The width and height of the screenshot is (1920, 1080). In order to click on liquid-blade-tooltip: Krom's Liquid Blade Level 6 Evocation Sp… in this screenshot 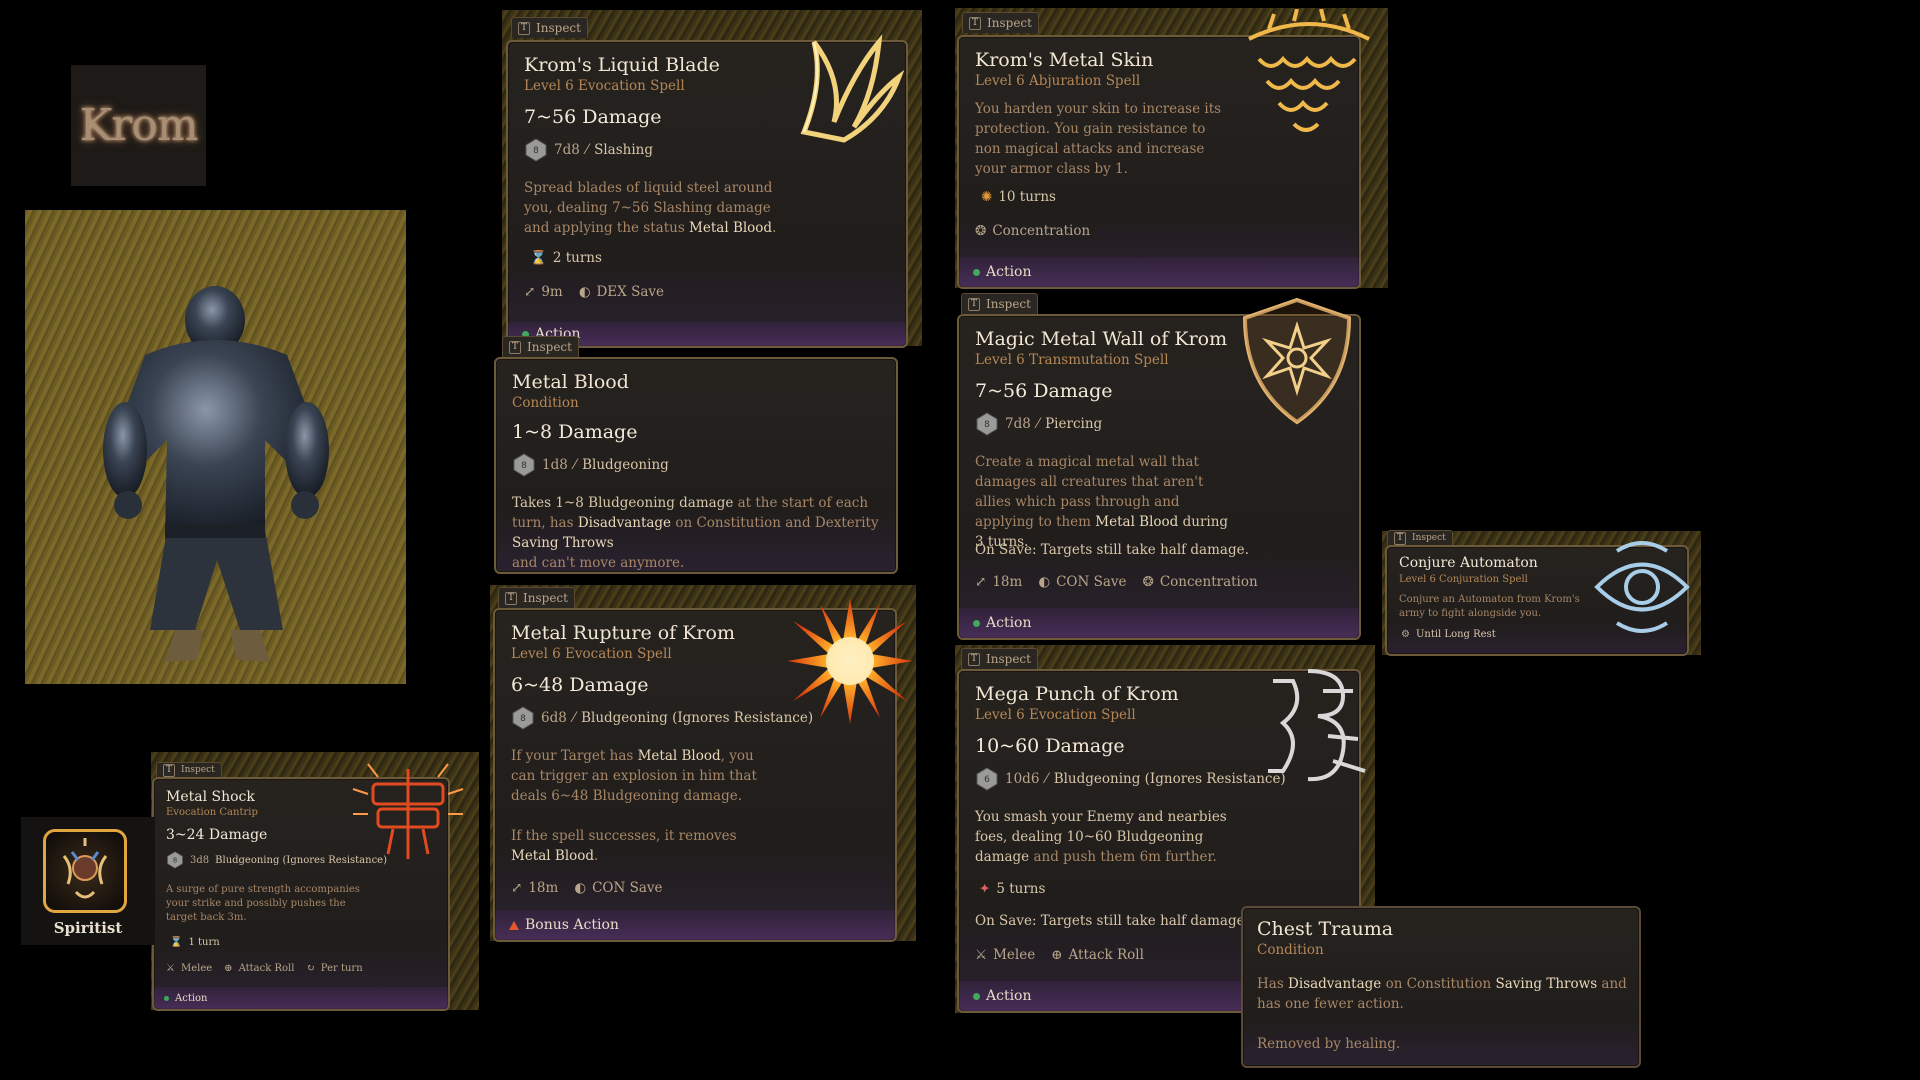, I will do `click(707, 191)`.